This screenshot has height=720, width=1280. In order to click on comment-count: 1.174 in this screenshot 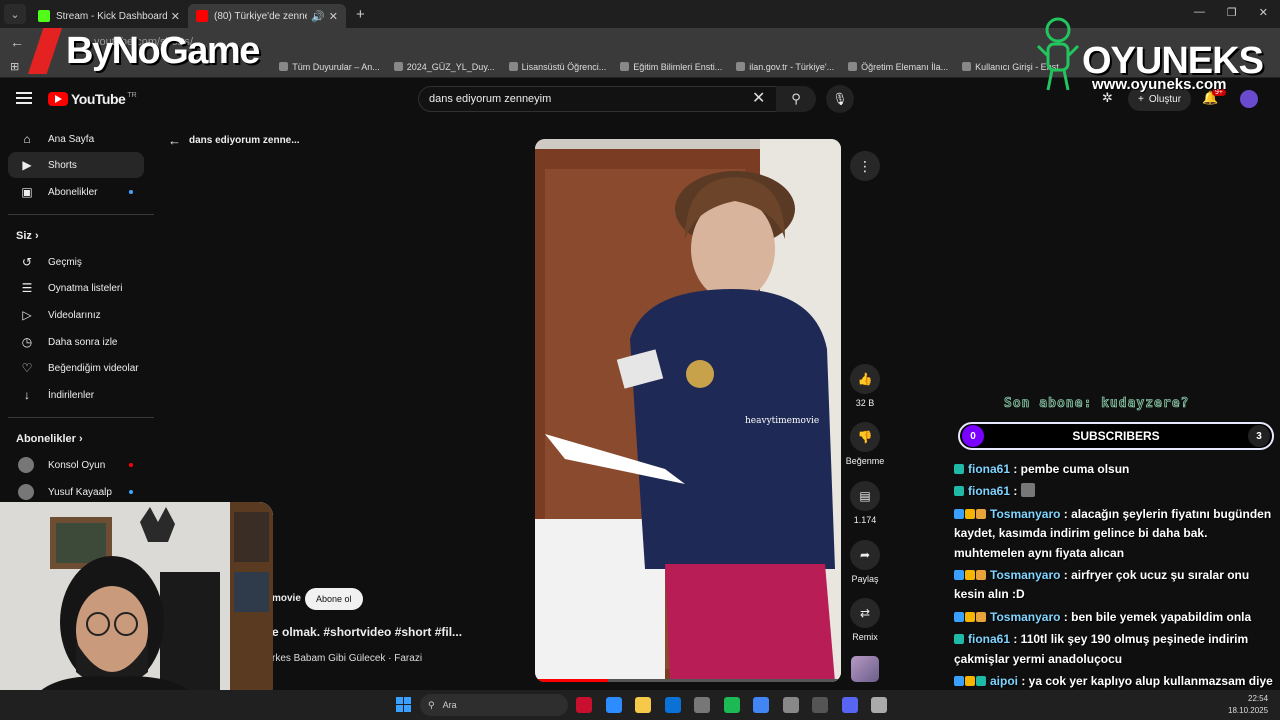, I will do `click(865, 520)`.